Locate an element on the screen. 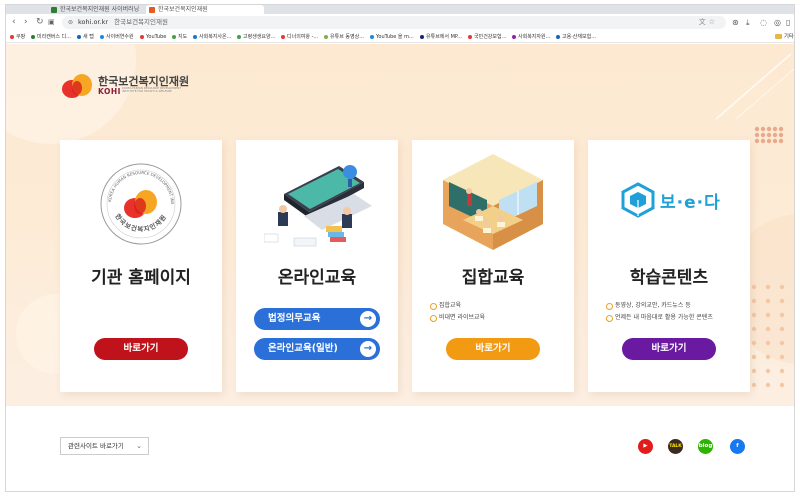 This screenshot has width=800, height=496. profile-icon: ◎ is located at coordinates (777, 22).